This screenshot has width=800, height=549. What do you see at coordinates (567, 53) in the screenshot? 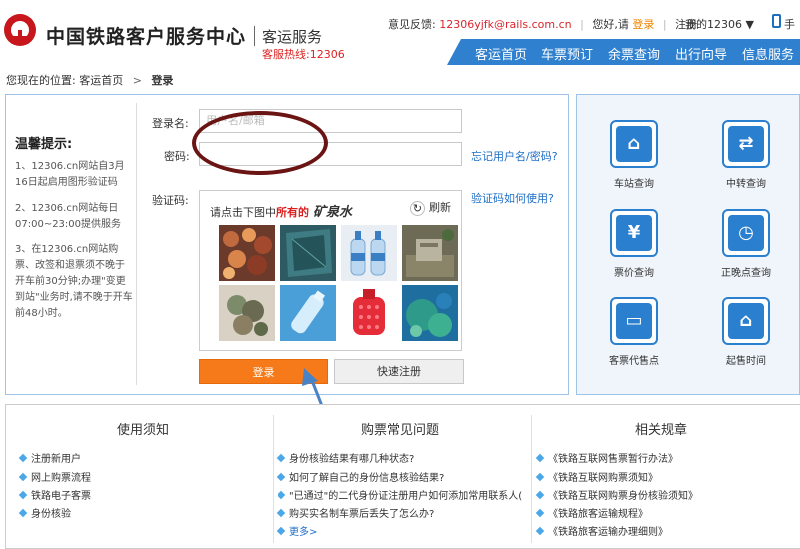
I see `nav-item-booking: 车票预订` at bounding box center [567, 53].